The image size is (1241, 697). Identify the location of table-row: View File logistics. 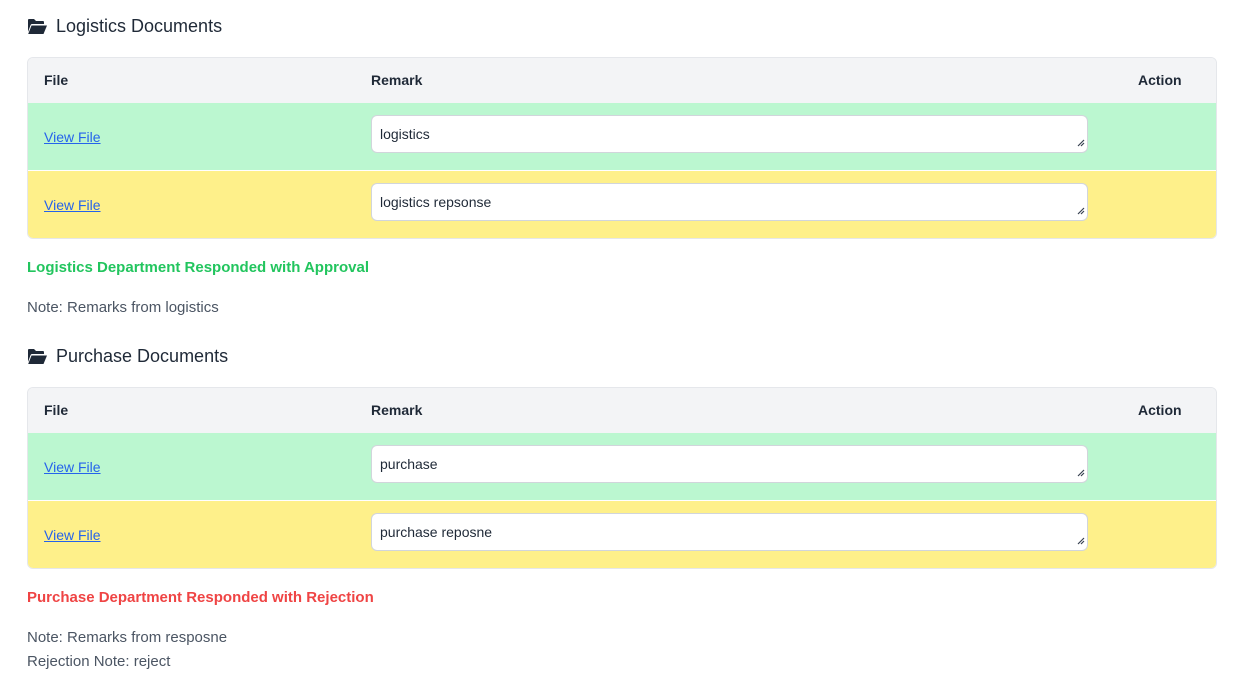
(622, 136).